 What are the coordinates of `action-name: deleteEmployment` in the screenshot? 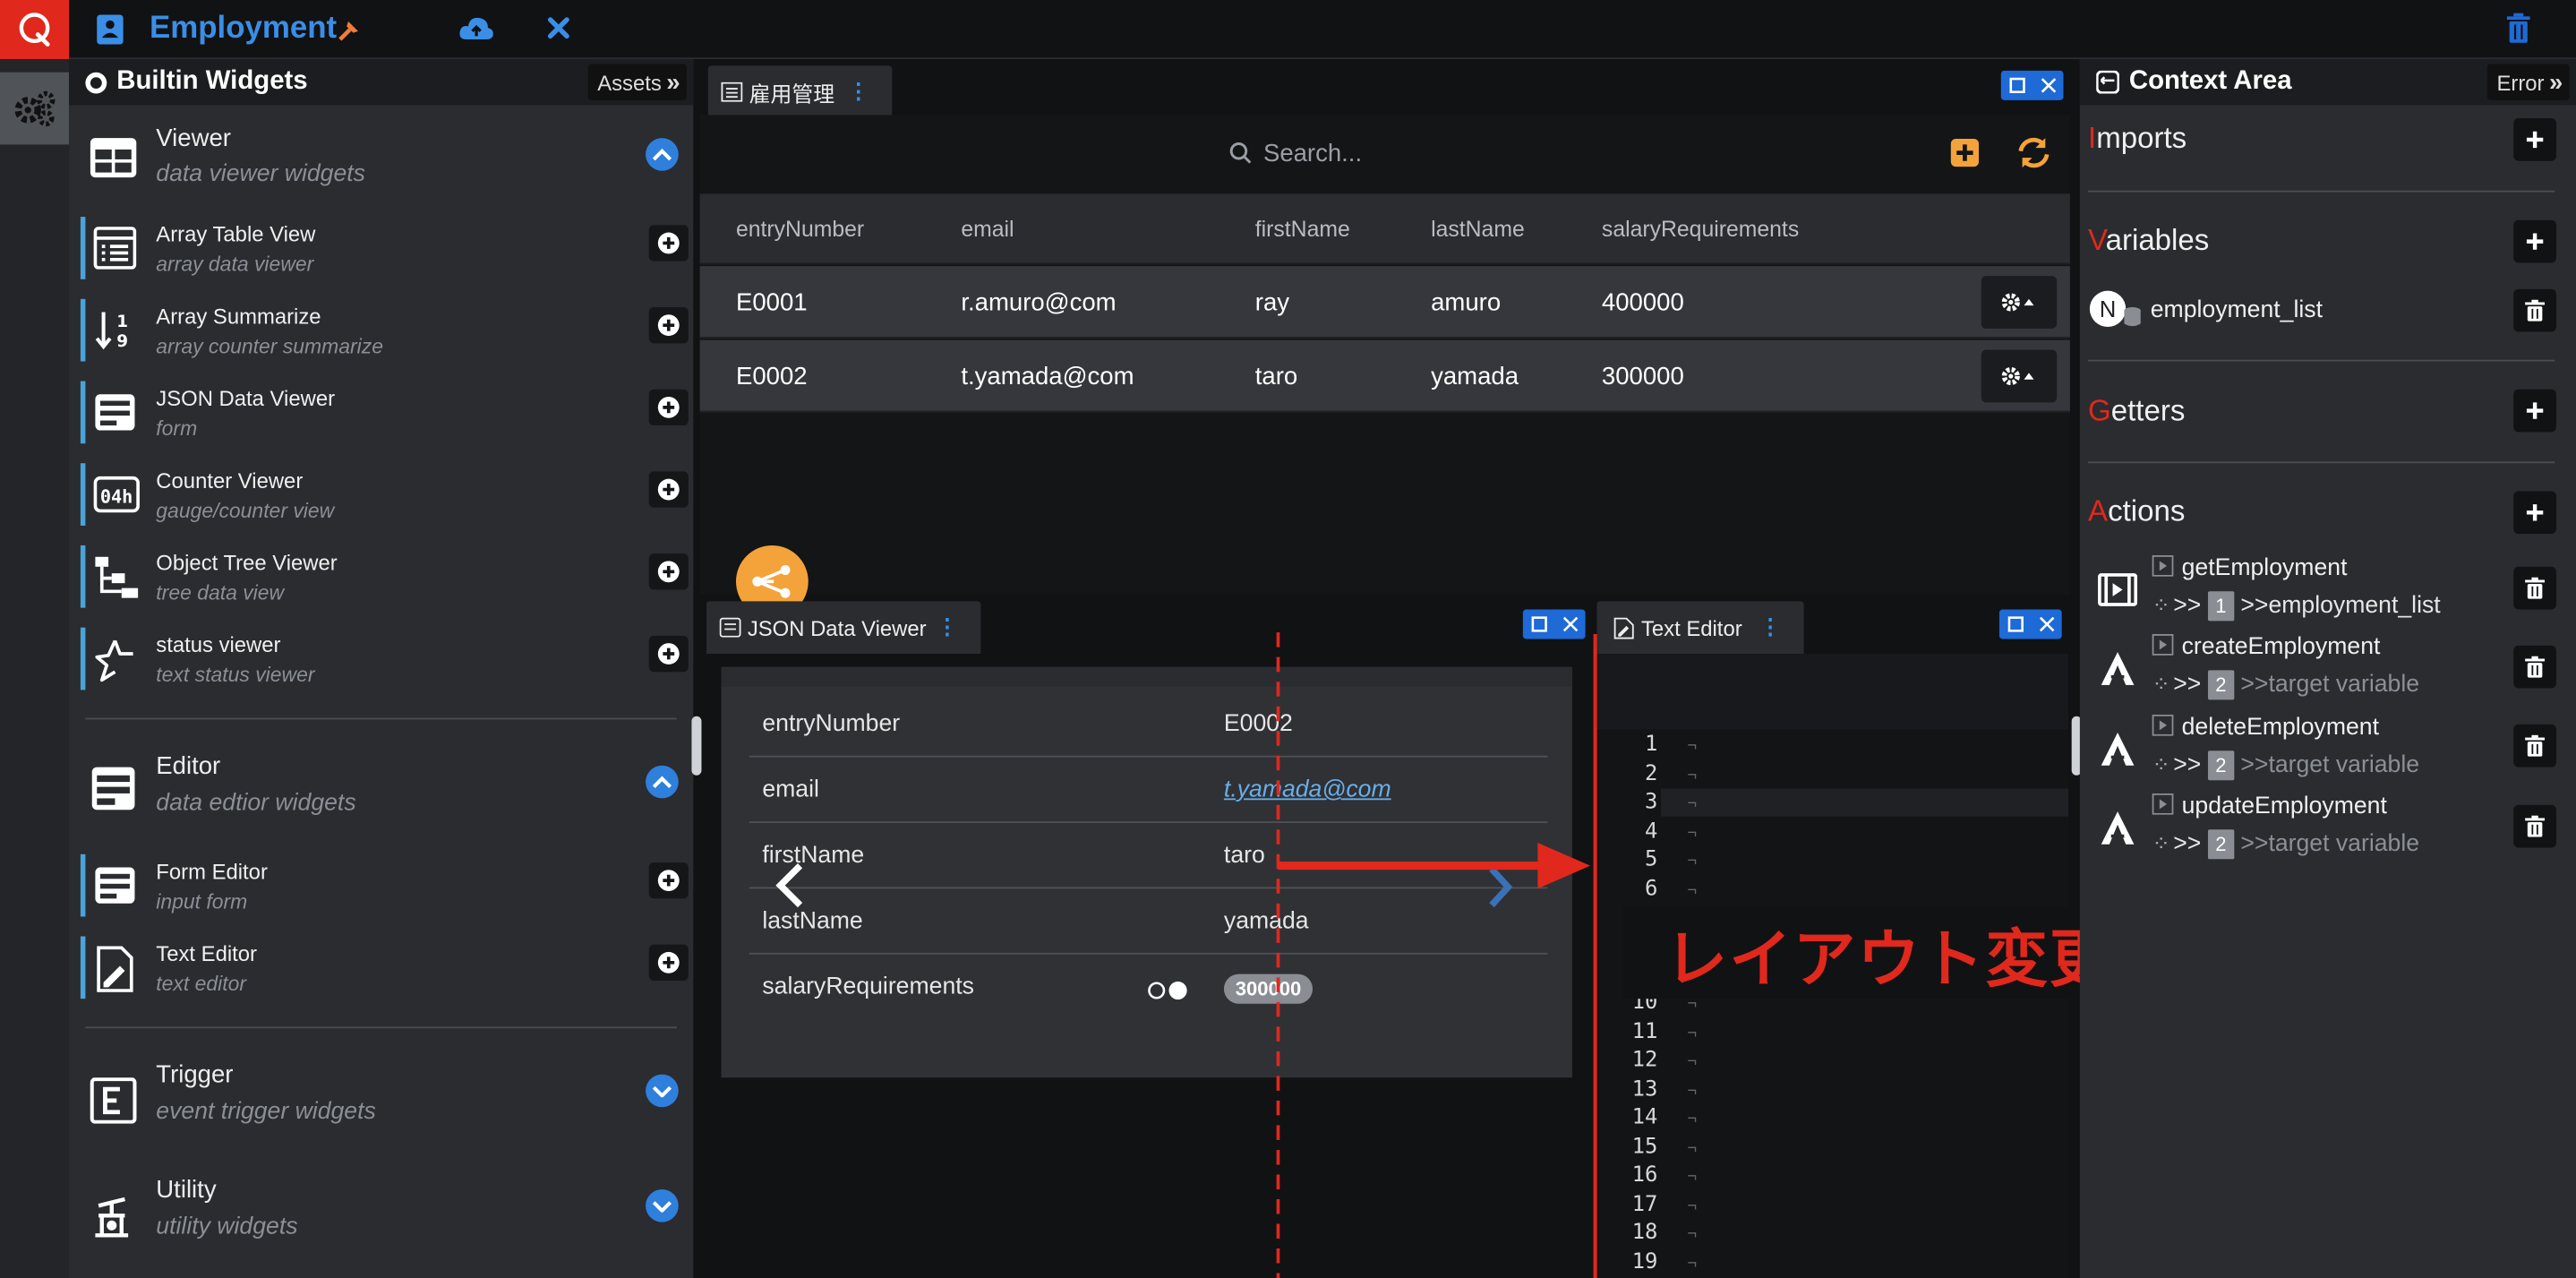 It's located at (2280, 728).